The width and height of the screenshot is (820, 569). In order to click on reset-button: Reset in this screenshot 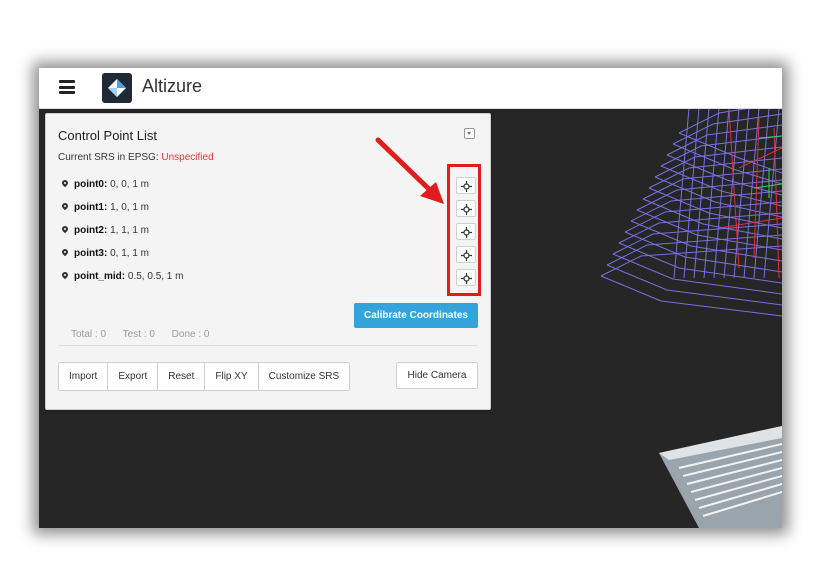, I will do `click(182, 376)`.